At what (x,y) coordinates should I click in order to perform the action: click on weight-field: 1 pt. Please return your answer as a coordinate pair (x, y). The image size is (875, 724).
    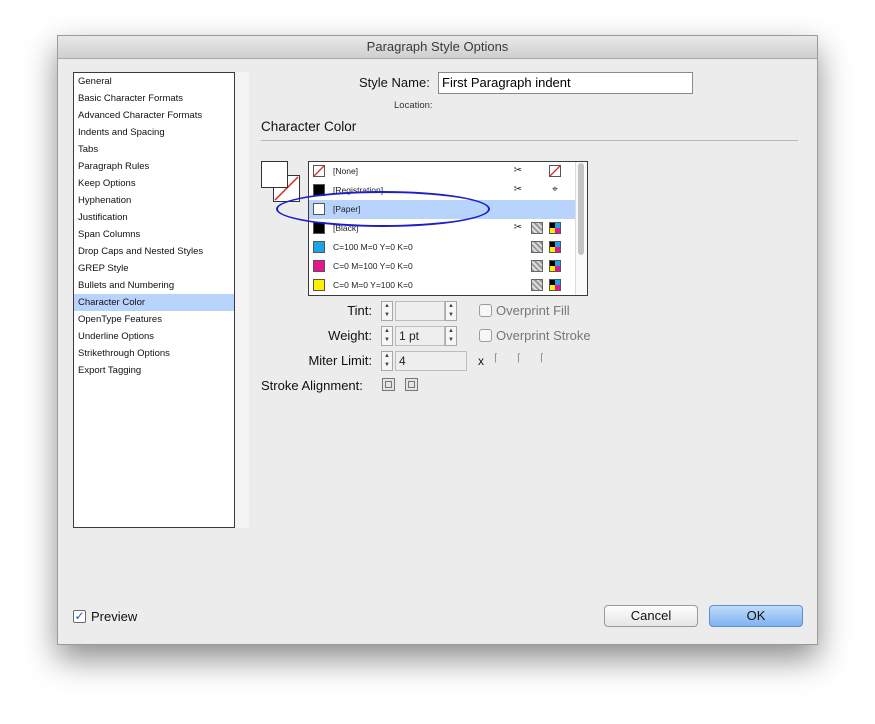
    Looking at the image, I should click on (420, 336).